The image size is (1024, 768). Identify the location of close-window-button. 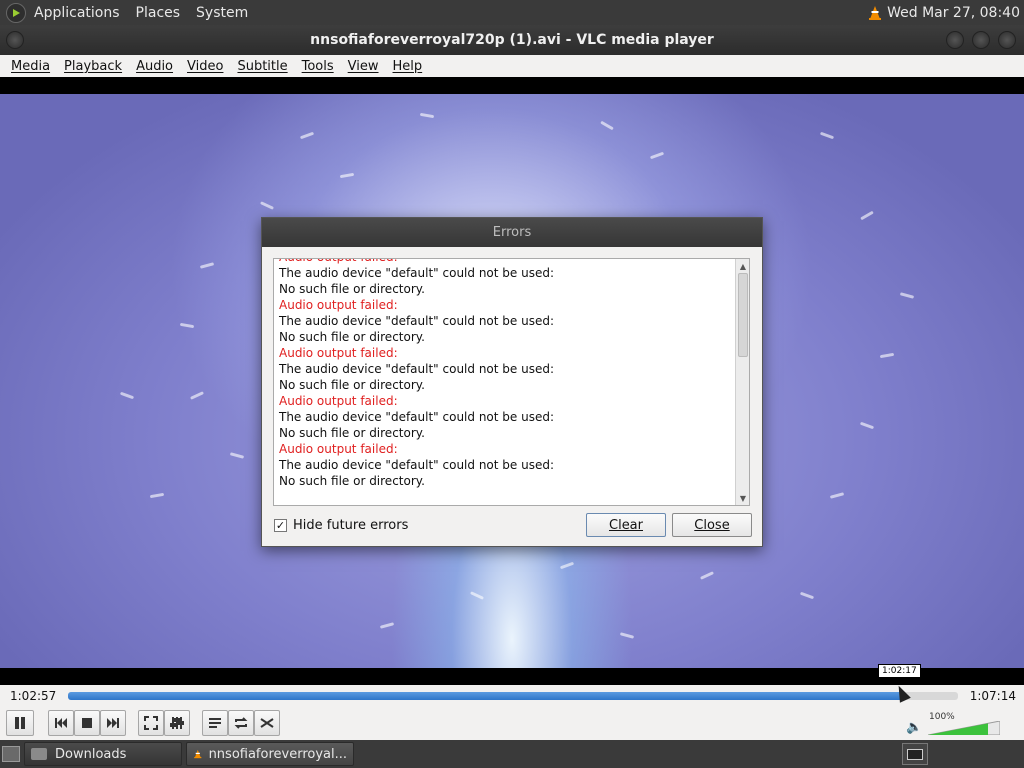
(1007, 40).